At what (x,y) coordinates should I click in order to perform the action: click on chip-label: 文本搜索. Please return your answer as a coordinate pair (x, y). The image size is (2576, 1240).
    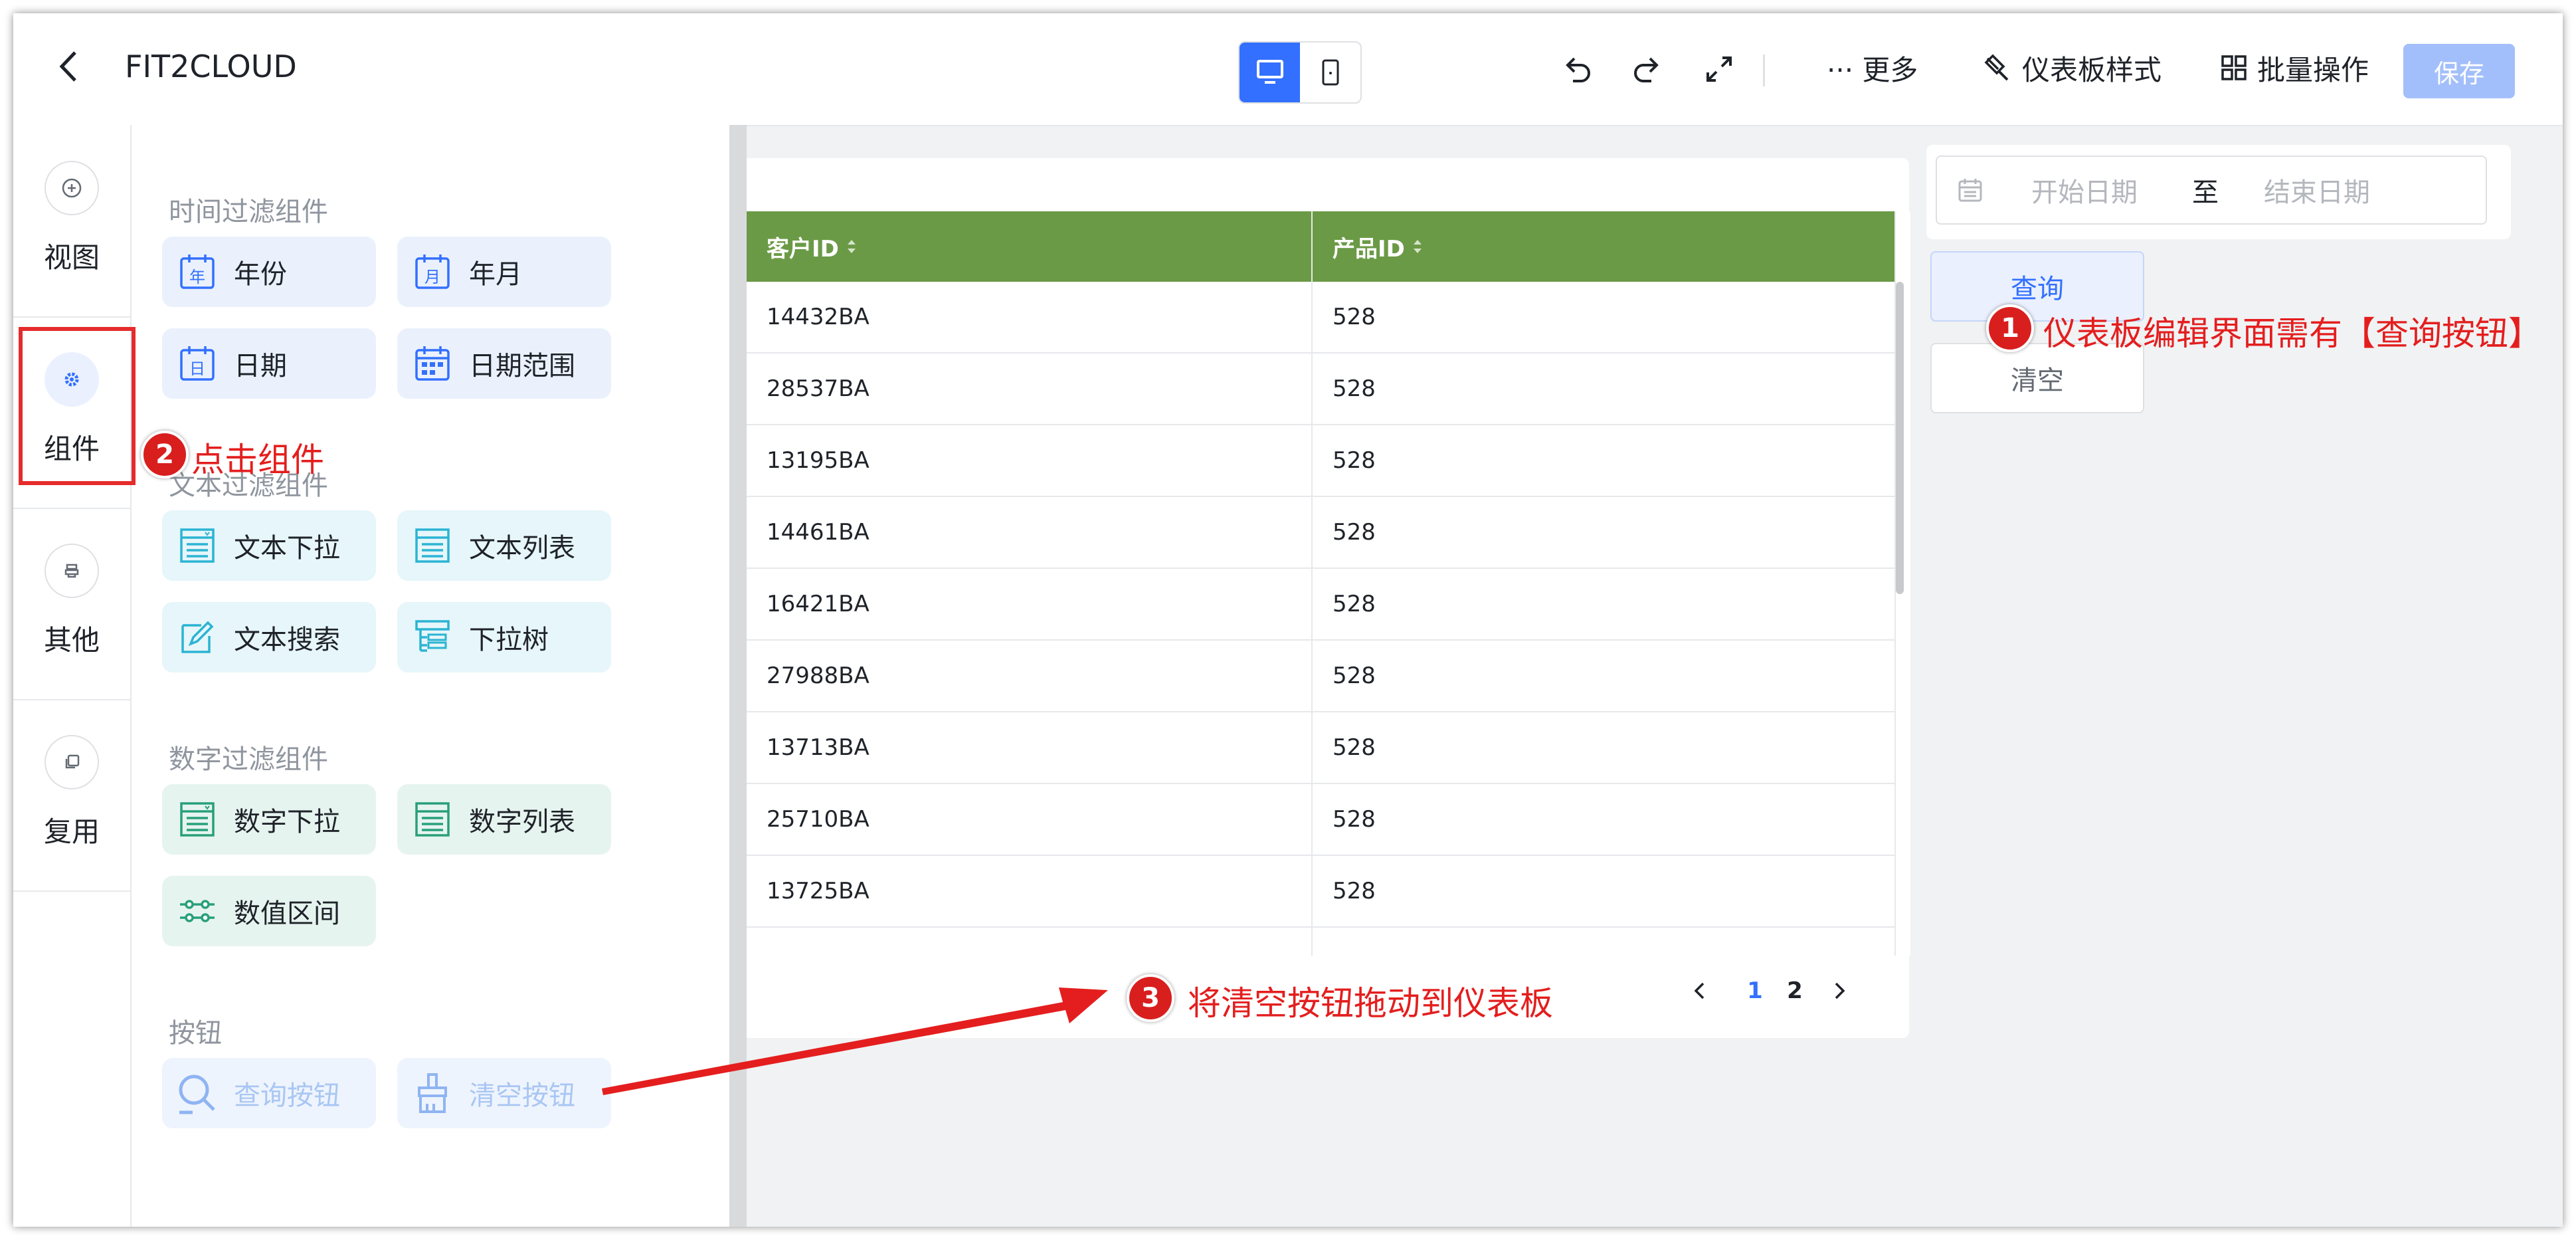
    Looking at the image, I should click on (287, 640).